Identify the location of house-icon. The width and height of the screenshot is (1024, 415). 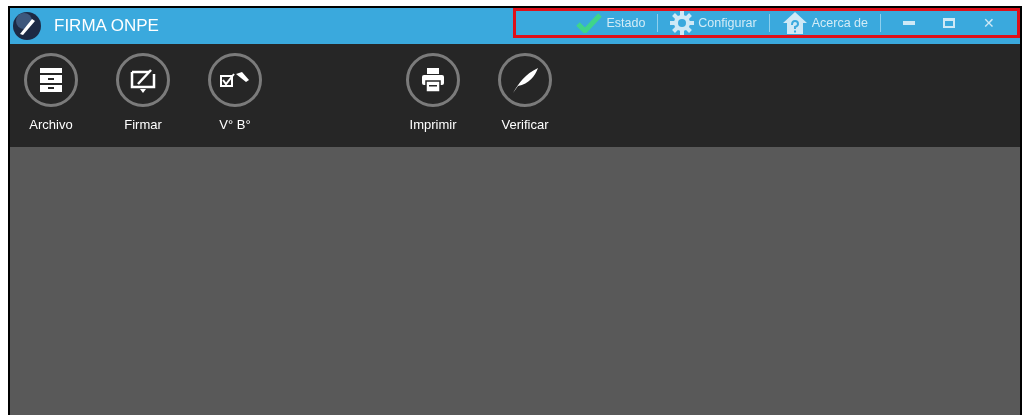
(794, 23).